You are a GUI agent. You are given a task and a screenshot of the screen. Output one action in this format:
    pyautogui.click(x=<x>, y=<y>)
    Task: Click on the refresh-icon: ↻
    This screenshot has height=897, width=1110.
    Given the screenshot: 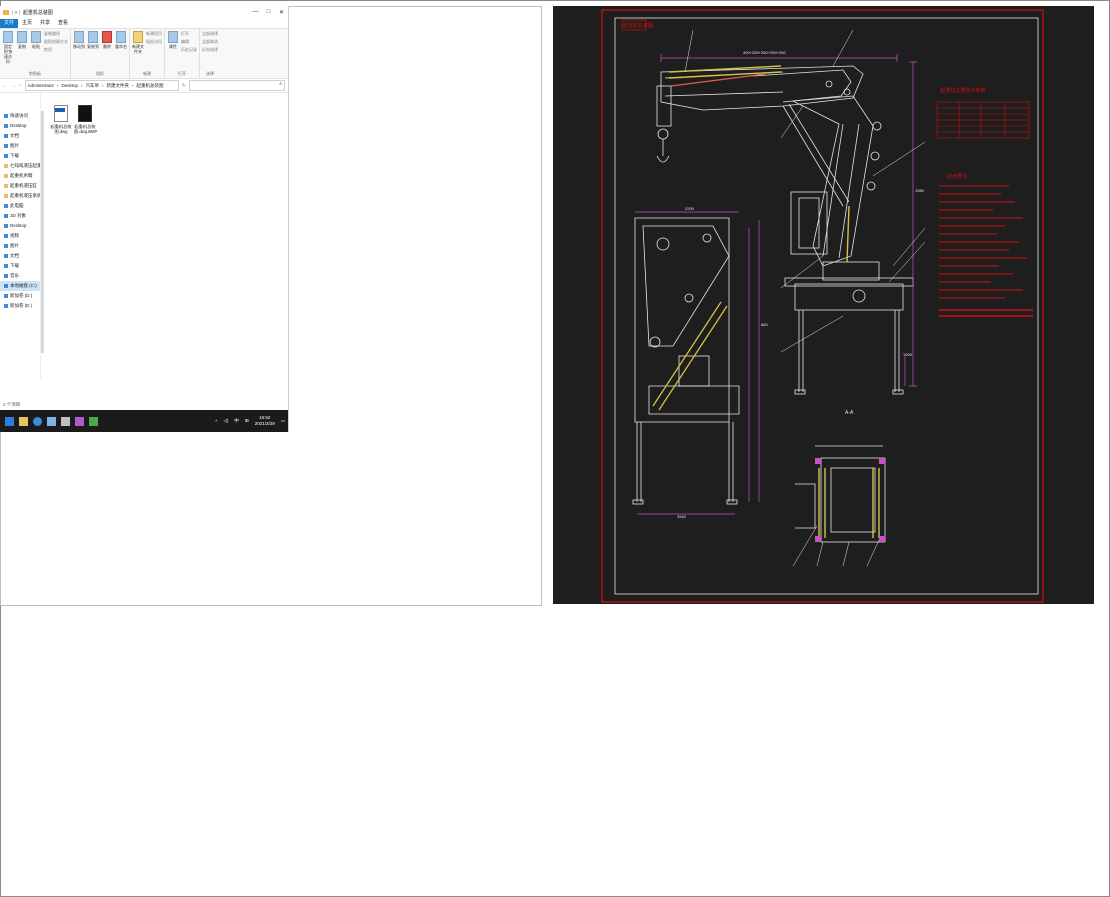 What is the action you would take?
    pyautogui.click(x=184, y=86)
    